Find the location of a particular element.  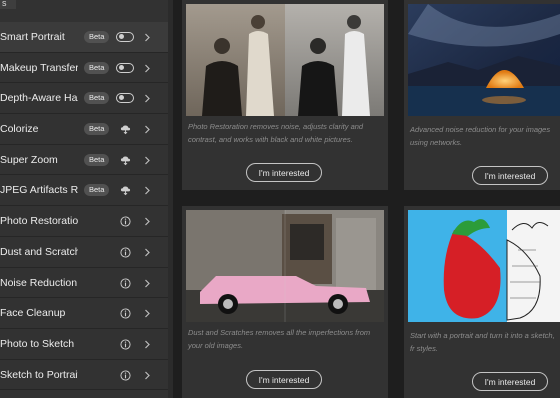

photo-to-sketch-interested-button: I'm interested is located at coordinates (510, 381).